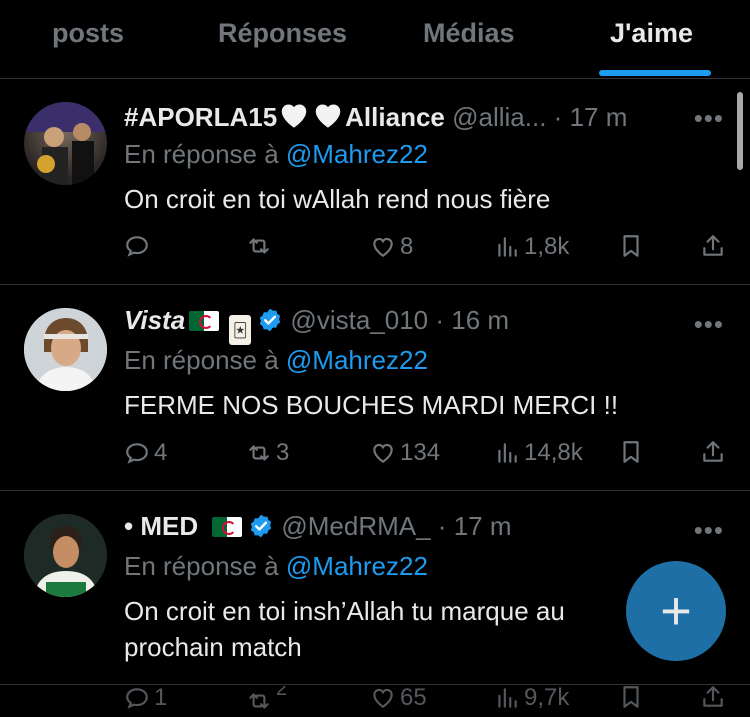 This screenshot has height=717, width=750. I want to click on retweet-button, so click(261, 246).